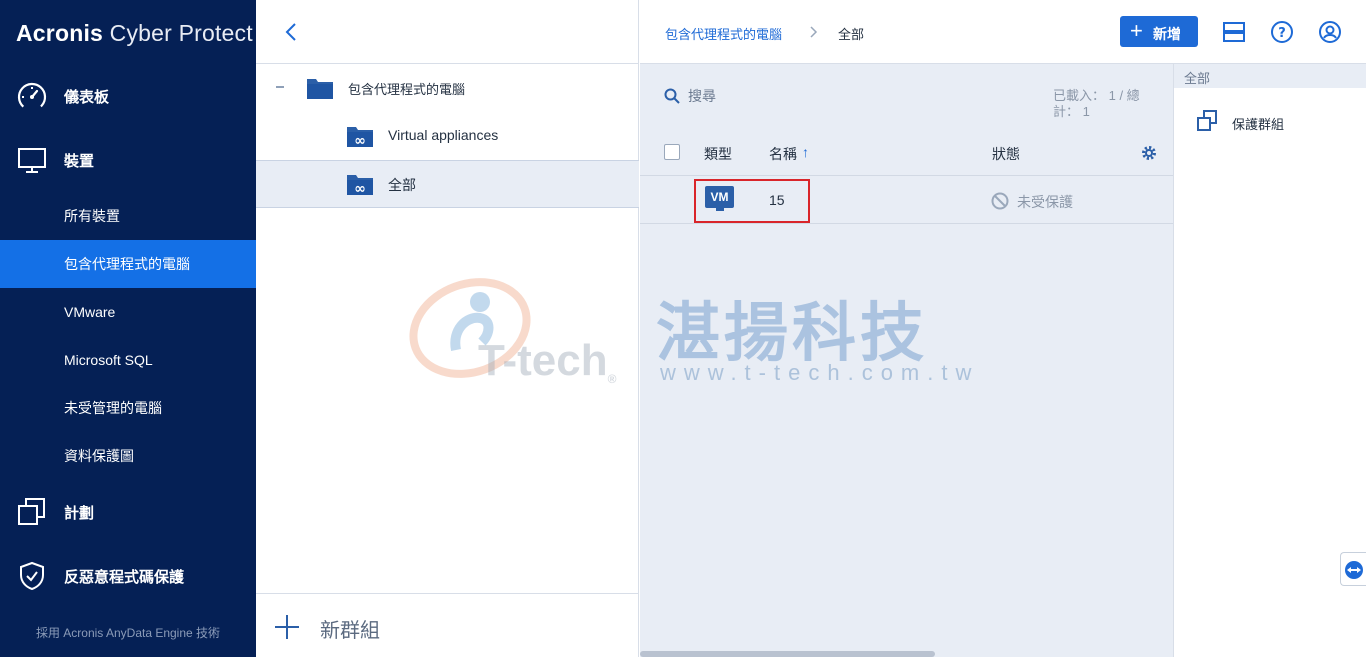 The width and height of the screenshot is (1366, 657). Describe the element at coordinates (447, 625) in the screenshot. I see `new-group-button: 新群組` at that location.